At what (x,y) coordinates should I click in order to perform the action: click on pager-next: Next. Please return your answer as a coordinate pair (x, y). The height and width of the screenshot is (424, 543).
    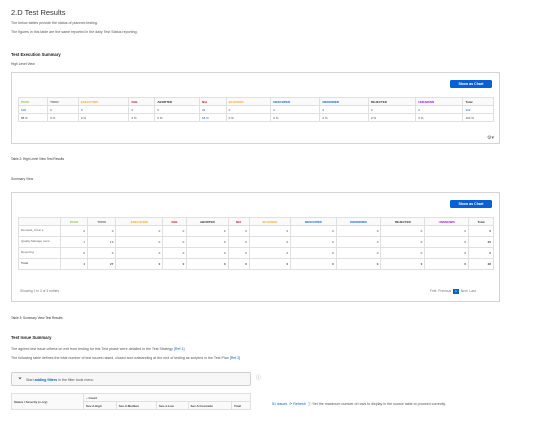
    Looking at the image, I should click on (464, 291).